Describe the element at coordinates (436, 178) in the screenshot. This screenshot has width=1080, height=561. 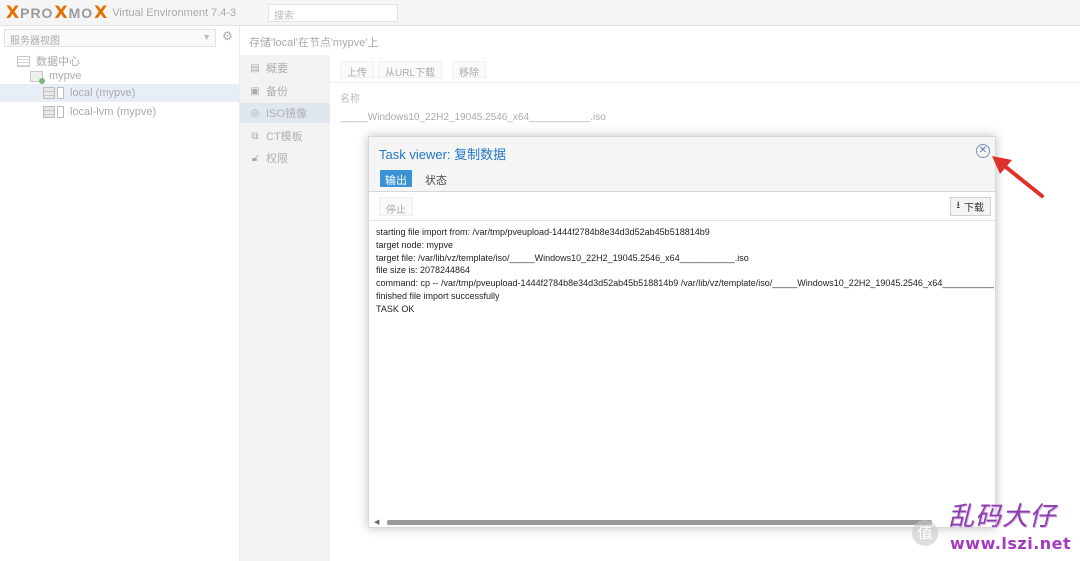
I see `tab-status: 状态` at that location.